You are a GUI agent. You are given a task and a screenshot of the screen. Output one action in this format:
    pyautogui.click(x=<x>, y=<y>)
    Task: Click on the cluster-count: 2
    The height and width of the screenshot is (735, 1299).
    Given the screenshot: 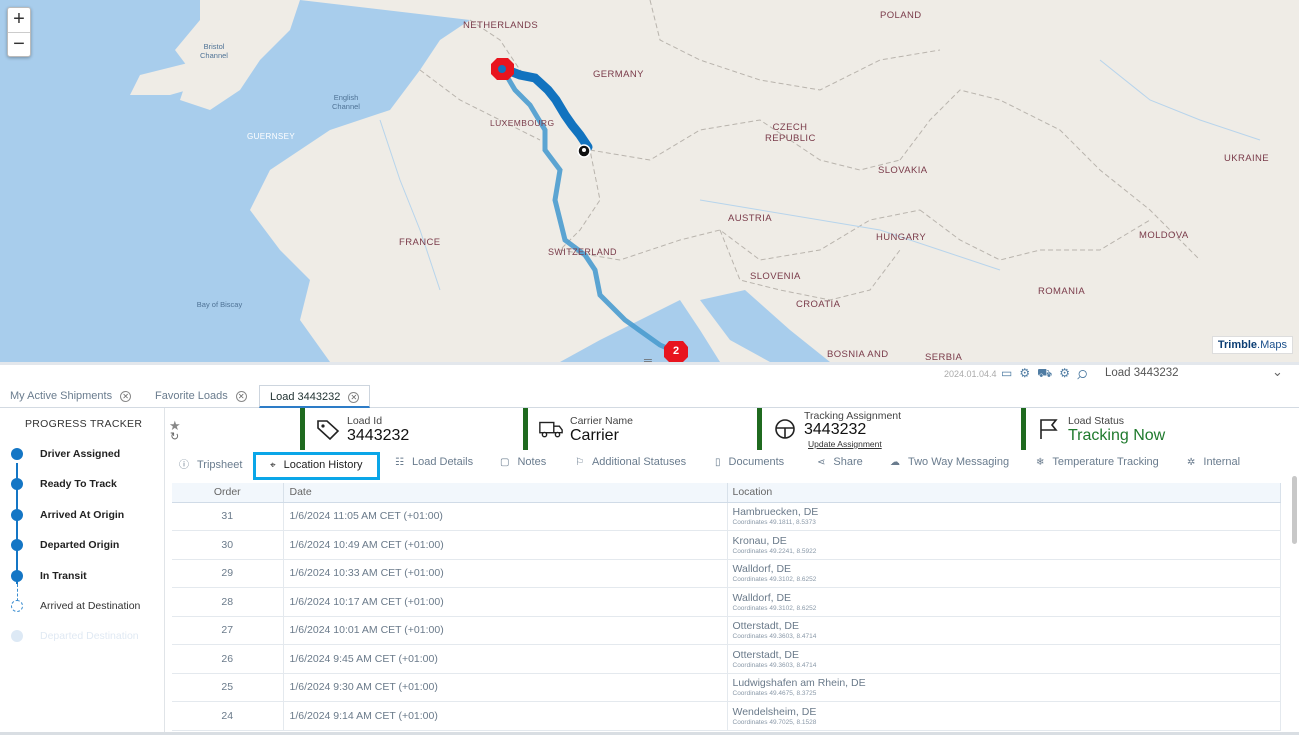 What is the action you would take?
    pyautogui.click(x=676, y=351)
    